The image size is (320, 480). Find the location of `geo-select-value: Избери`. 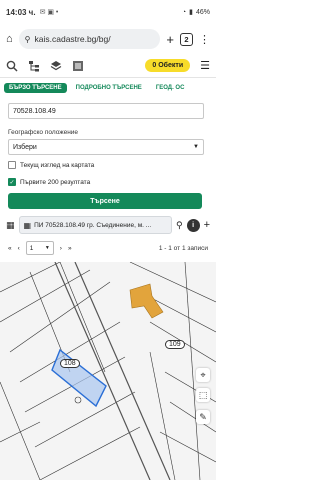

geo-select-value: Избери is located at coordinates (25, 147).